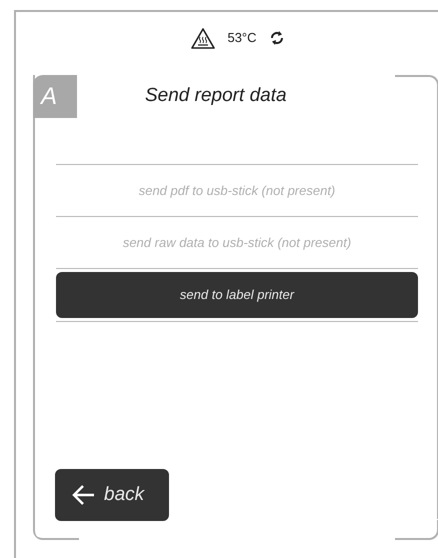  Describe the element at coordinates (203, 38) in the screenshot. I see `hot-surface-warning-icon` at that location.